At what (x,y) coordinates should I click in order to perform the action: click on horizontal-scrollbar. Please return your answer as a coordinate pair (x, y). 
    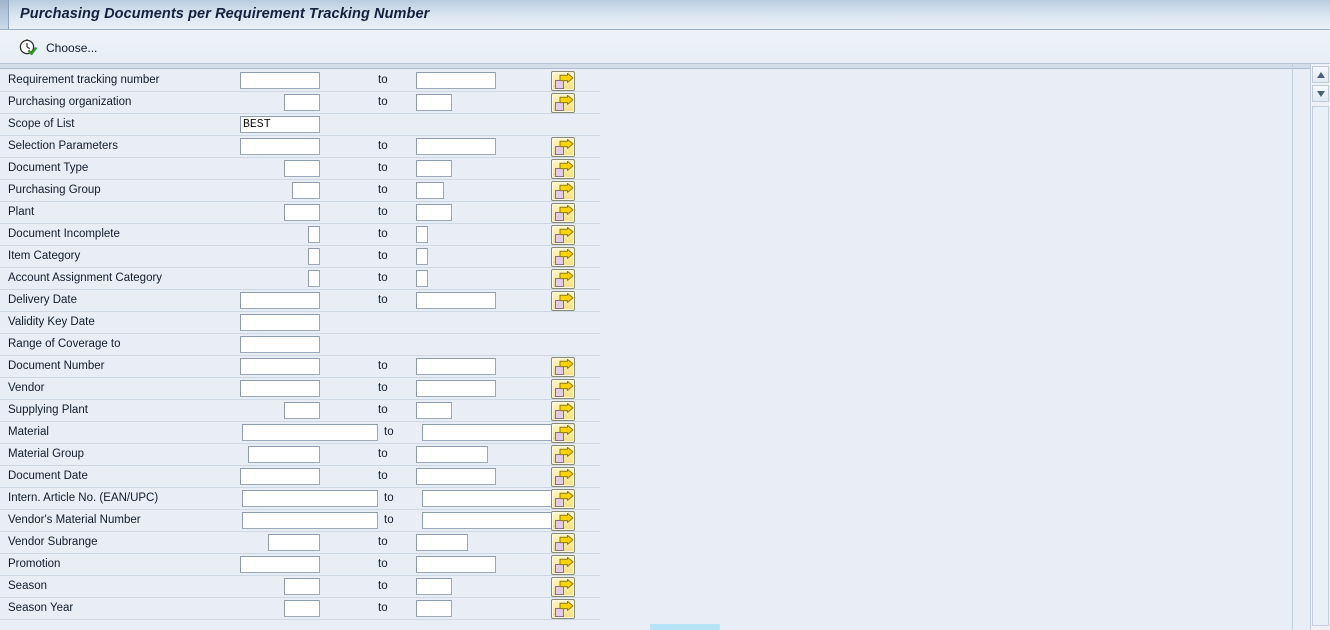
    Looking at the image, I should click on (655, 626).